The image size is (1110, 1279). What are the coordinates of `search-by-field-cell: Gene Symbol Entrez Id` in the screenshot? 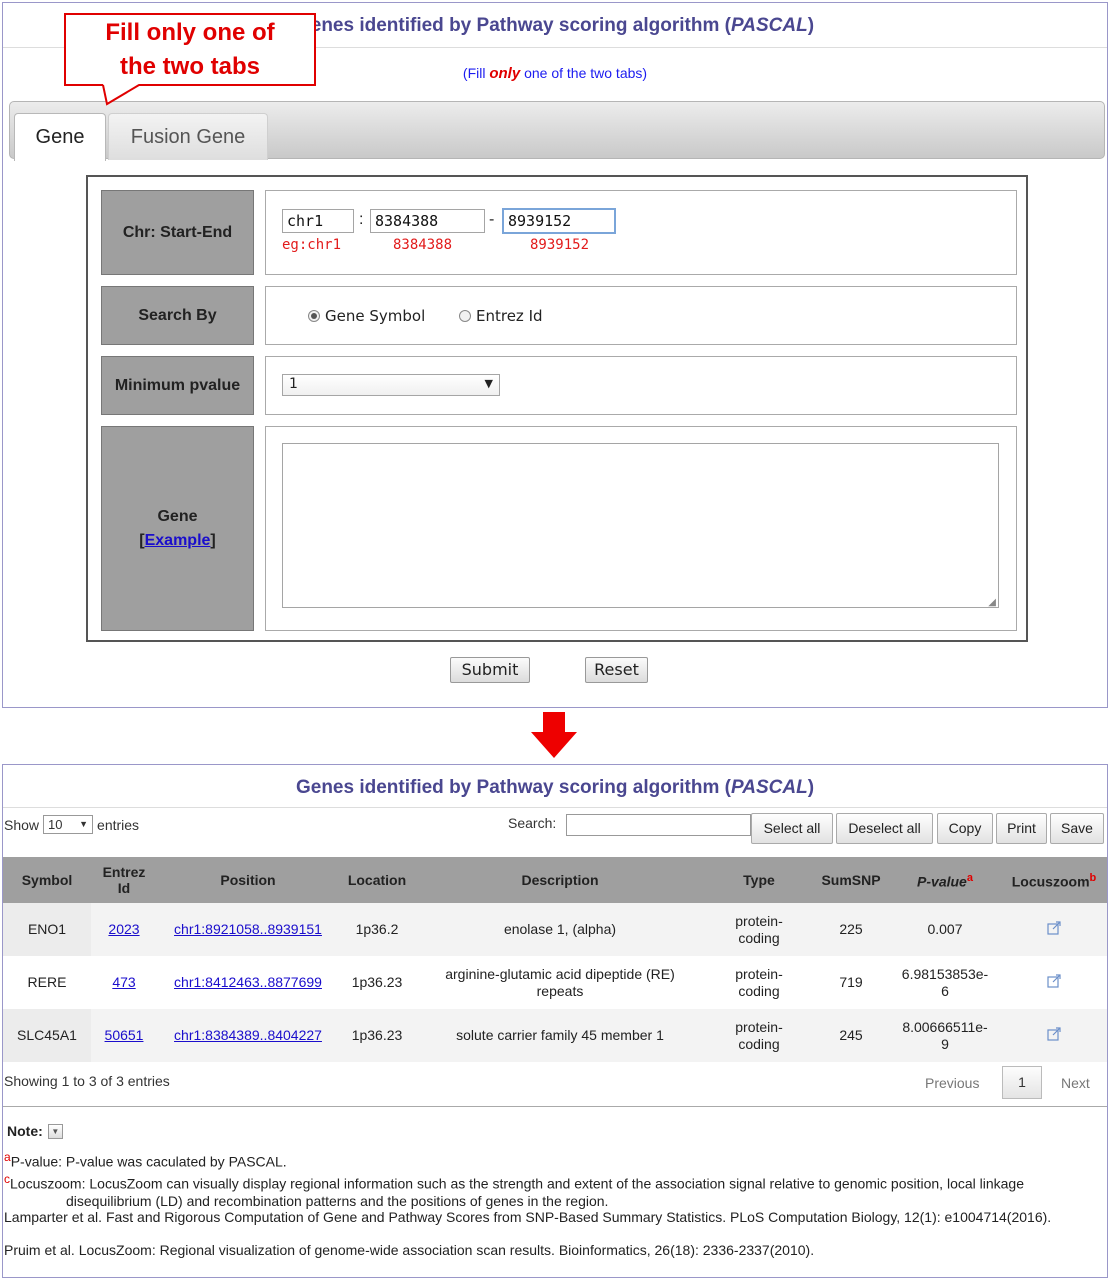 It's located at (641, 315).